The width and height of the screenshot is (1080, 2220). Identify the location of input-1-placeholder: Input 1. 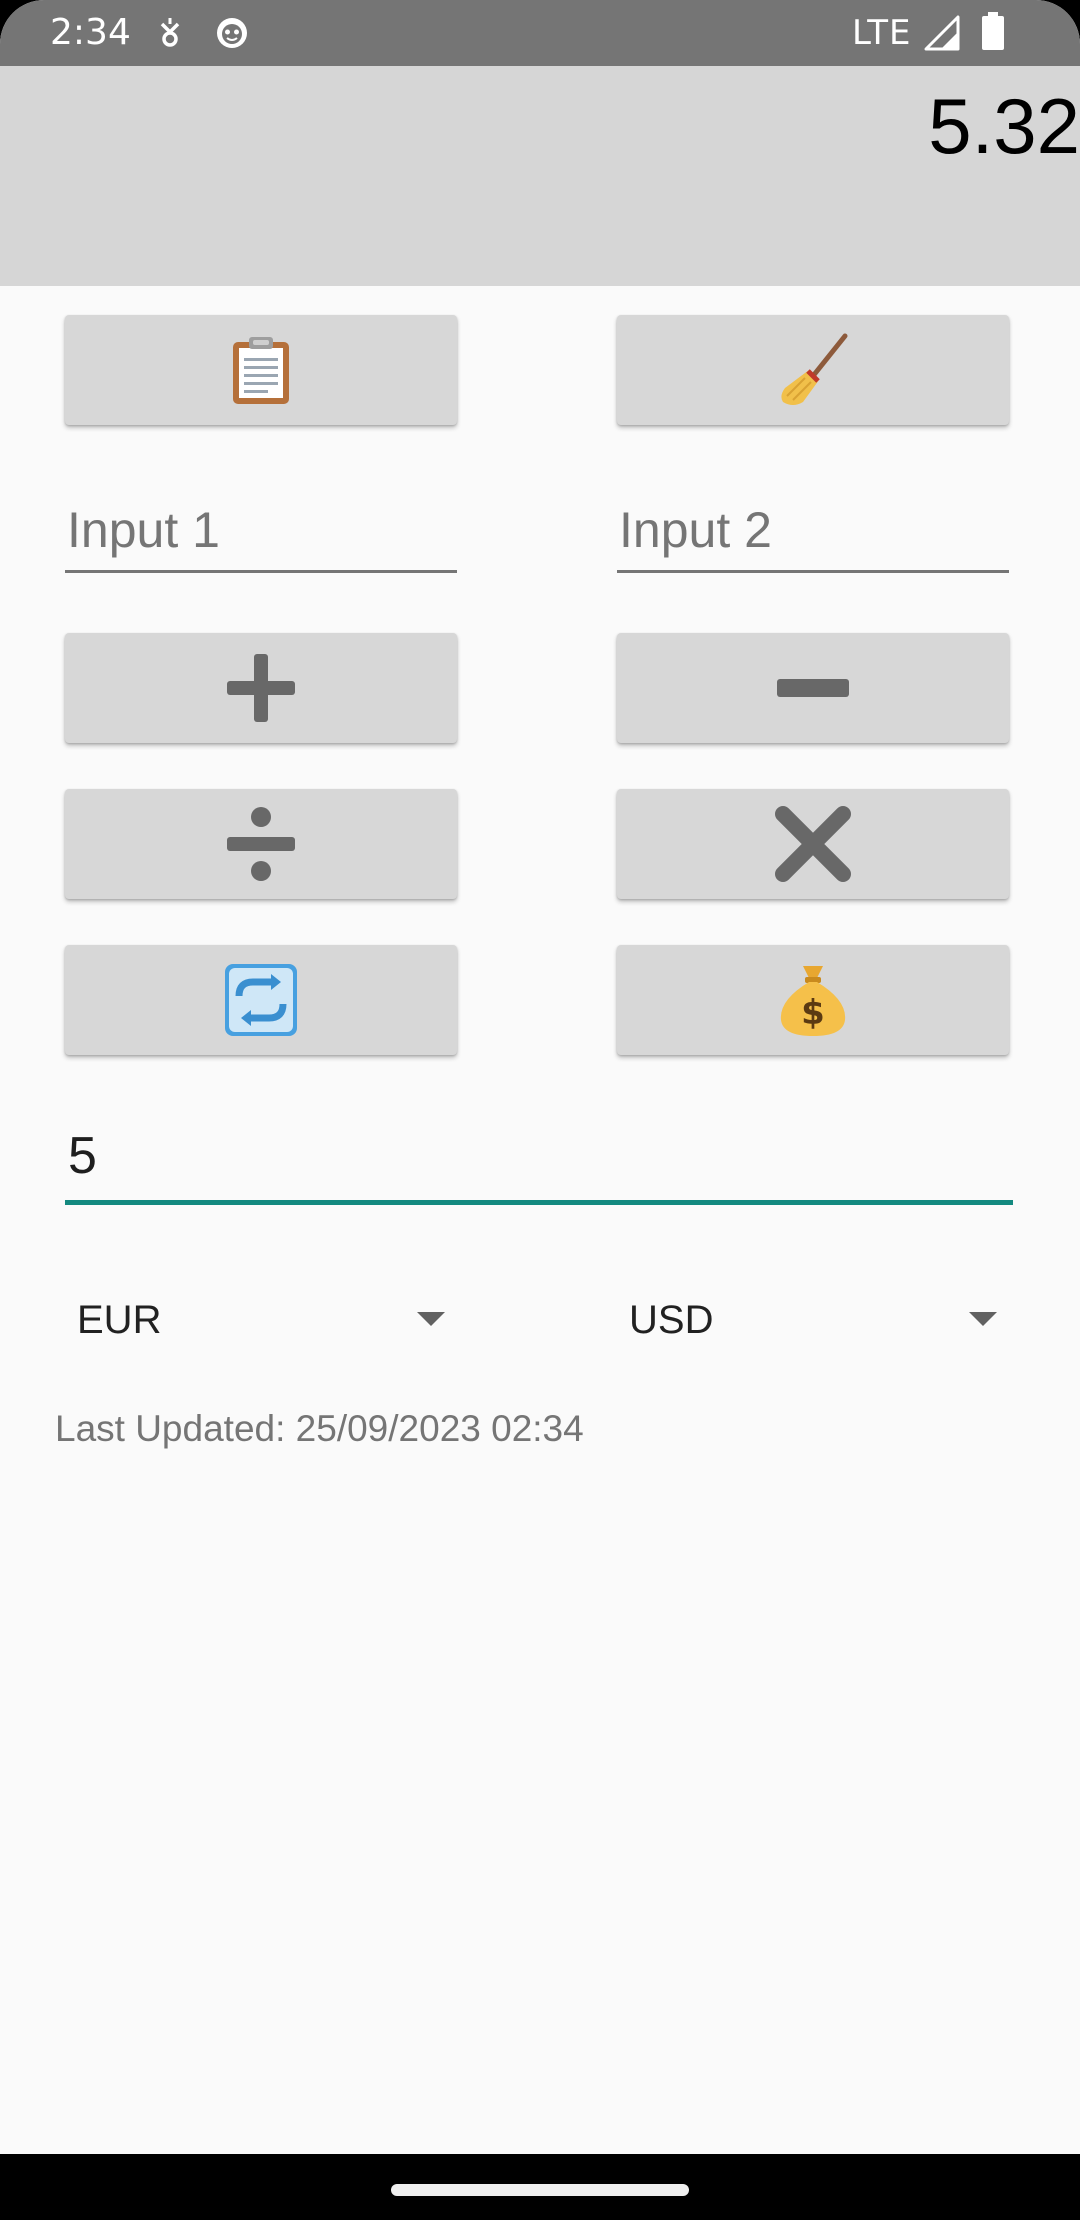
(143, 530).